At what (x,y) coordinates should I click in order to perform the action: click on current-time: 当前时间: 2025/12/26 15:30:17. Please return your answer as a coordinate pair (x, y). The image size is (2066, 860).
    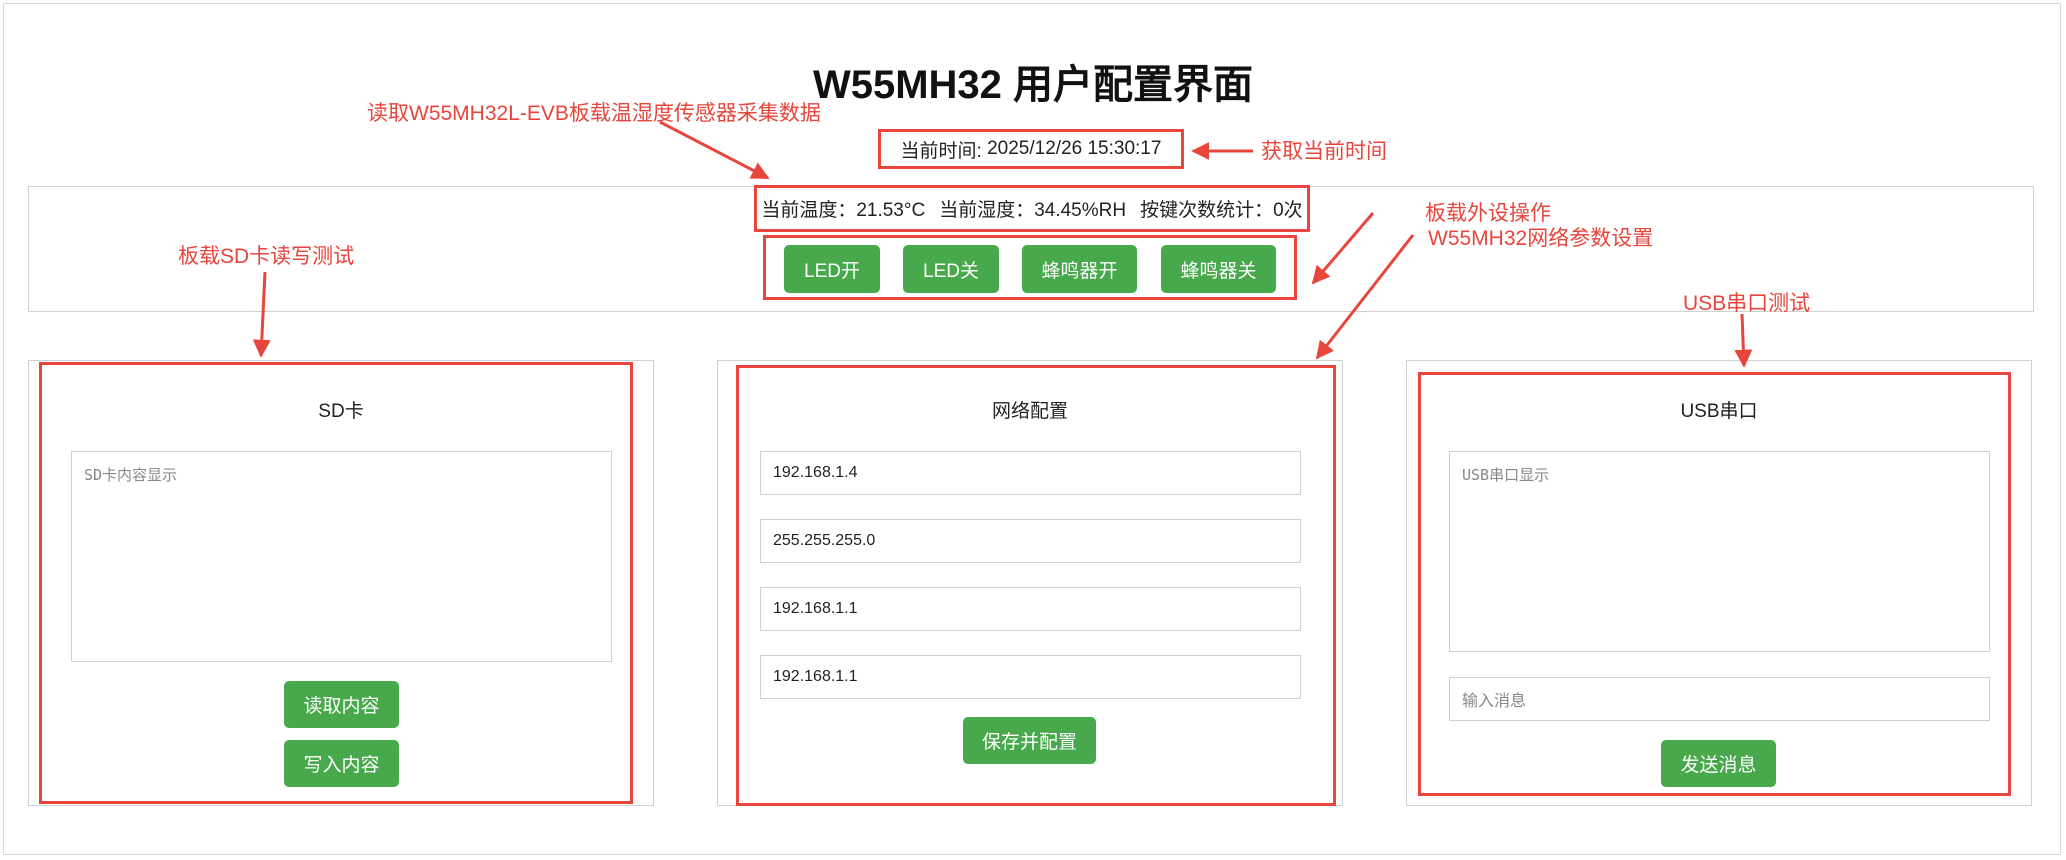
    Looking at the image, I should click on (1031, 149).